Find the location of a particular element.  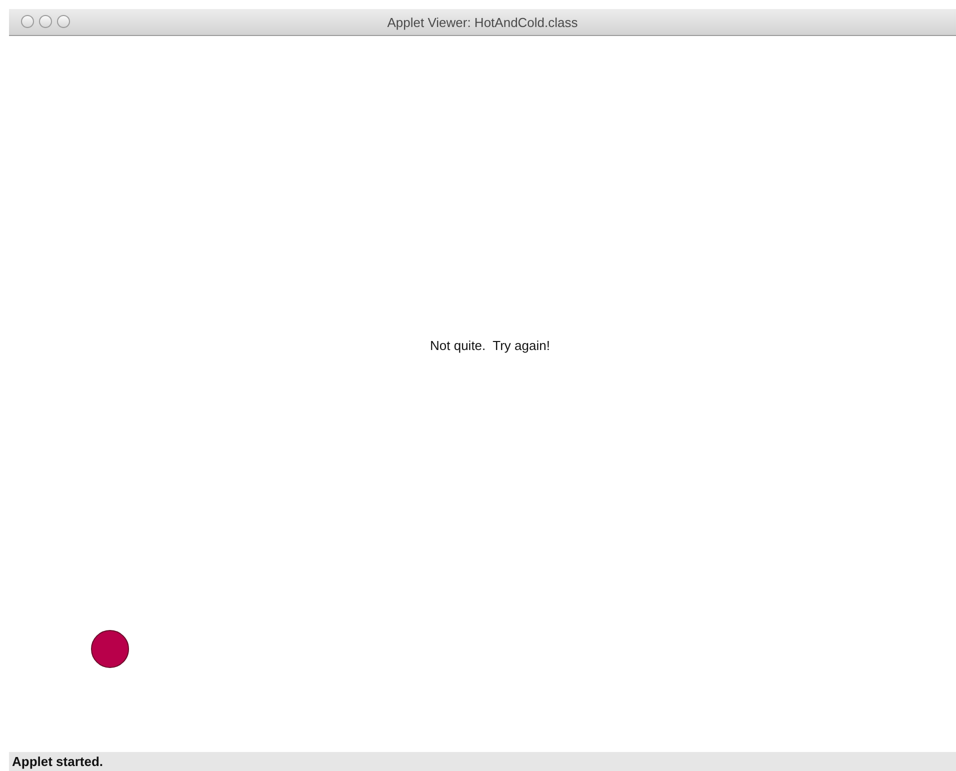

close-button is located at coordinates (27, 21).